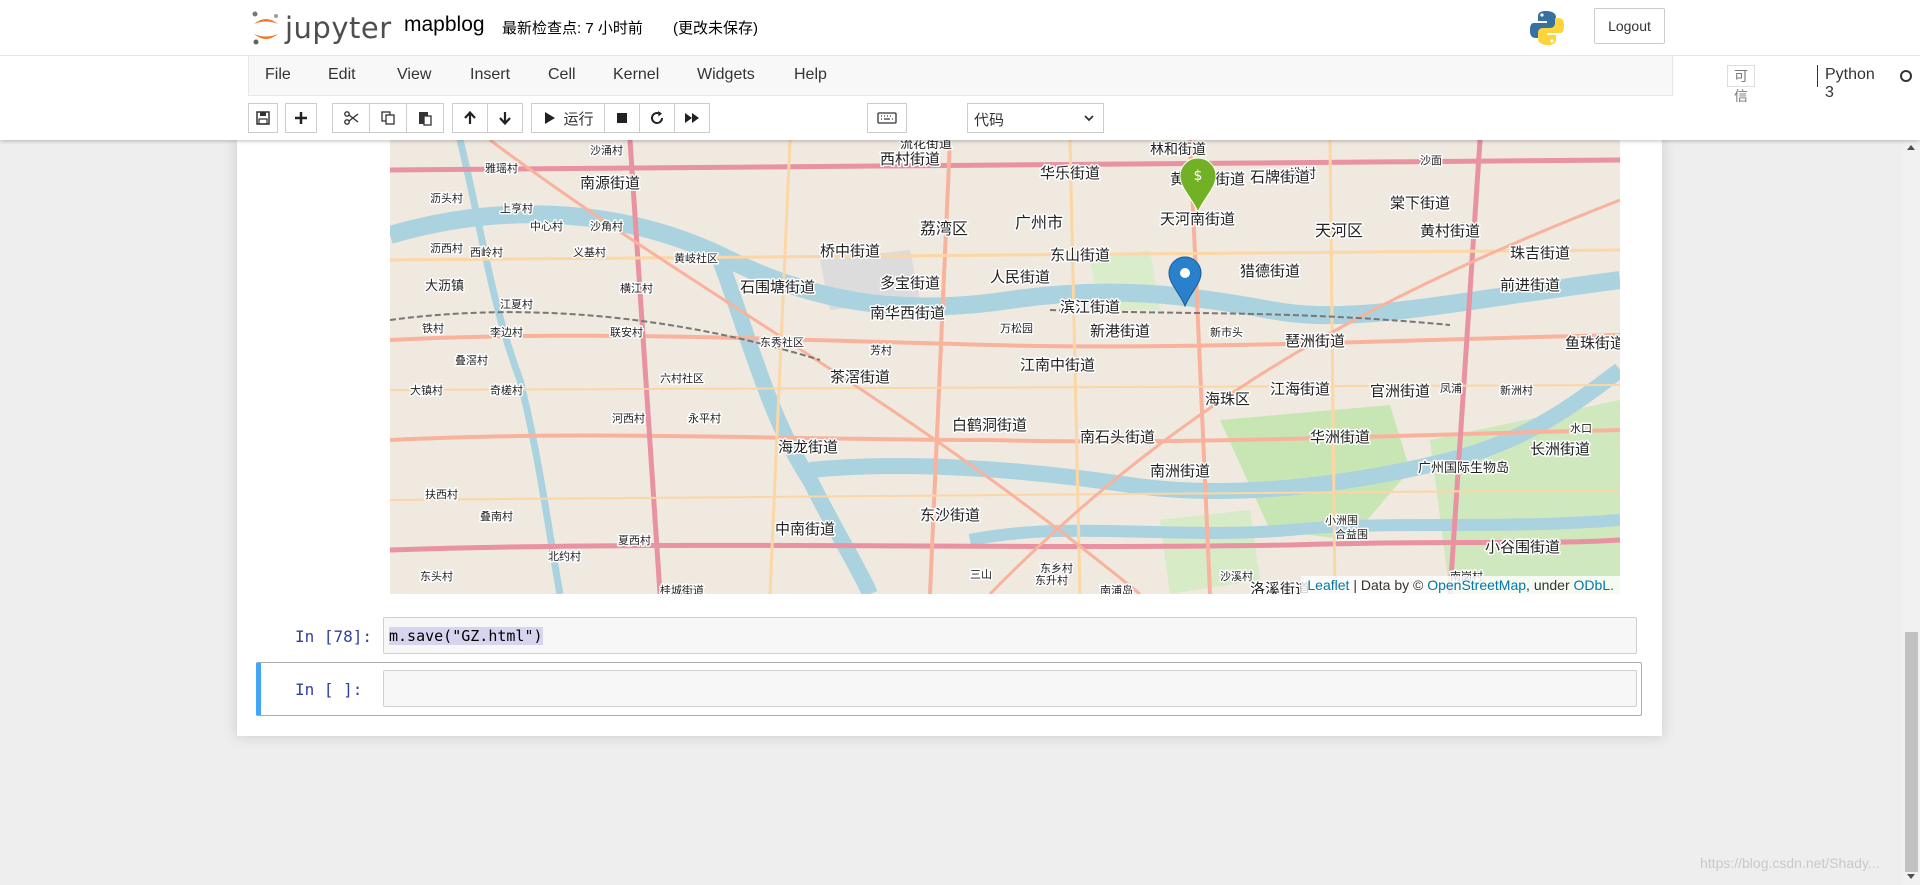 This screenshot has width=1920, height=885. I want to click on menu-view: View, so click(414, 75).